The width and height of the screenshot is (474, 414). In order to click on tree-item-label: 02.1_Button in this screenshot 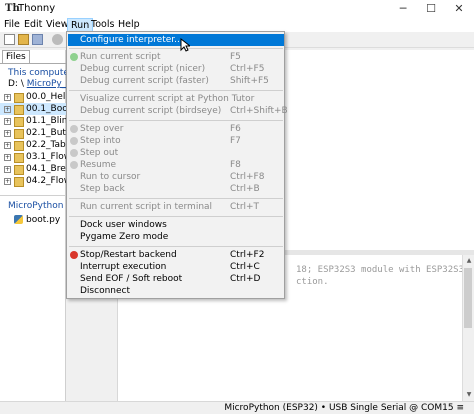, I will do `click(46, 133)`.